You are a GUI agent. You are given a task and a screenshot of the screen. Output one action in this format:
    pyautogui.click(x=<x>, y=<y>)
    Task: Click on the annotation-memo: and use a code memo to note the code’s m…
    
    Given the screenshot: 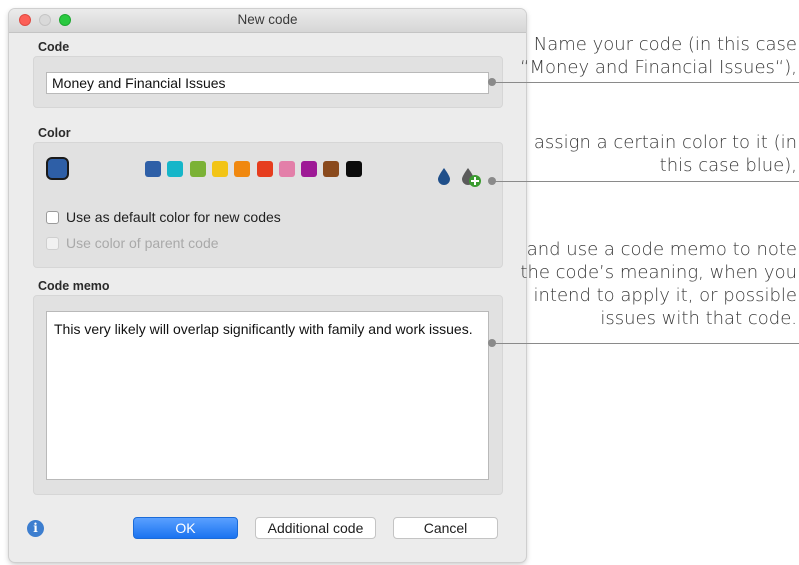 What is the action you would take?
    pyautogui.click(x=658, y=284)
    